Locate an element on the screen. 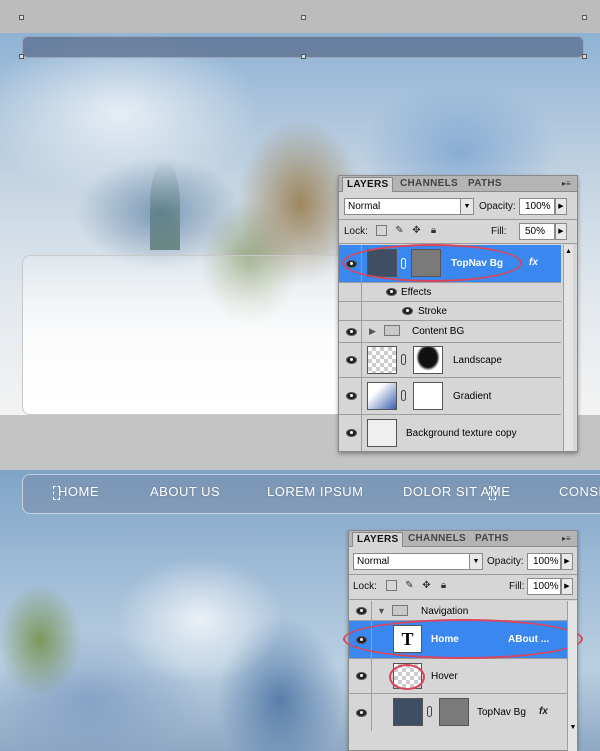  layer-name: Hover is located at coordinates (444, 676).